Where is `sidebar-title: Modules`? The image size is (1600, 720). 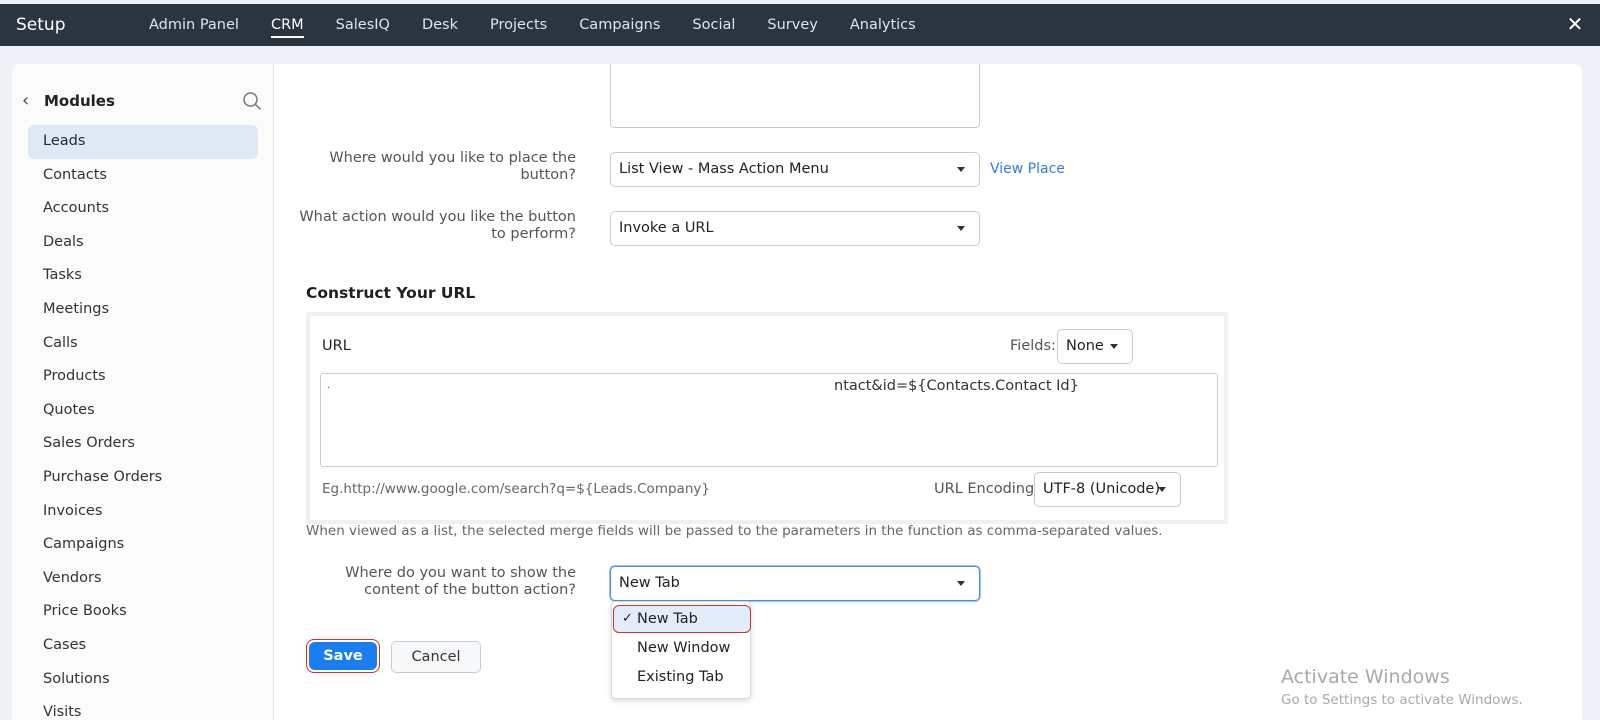
sidebar-title: Modules is located at coordinates (79, 101).